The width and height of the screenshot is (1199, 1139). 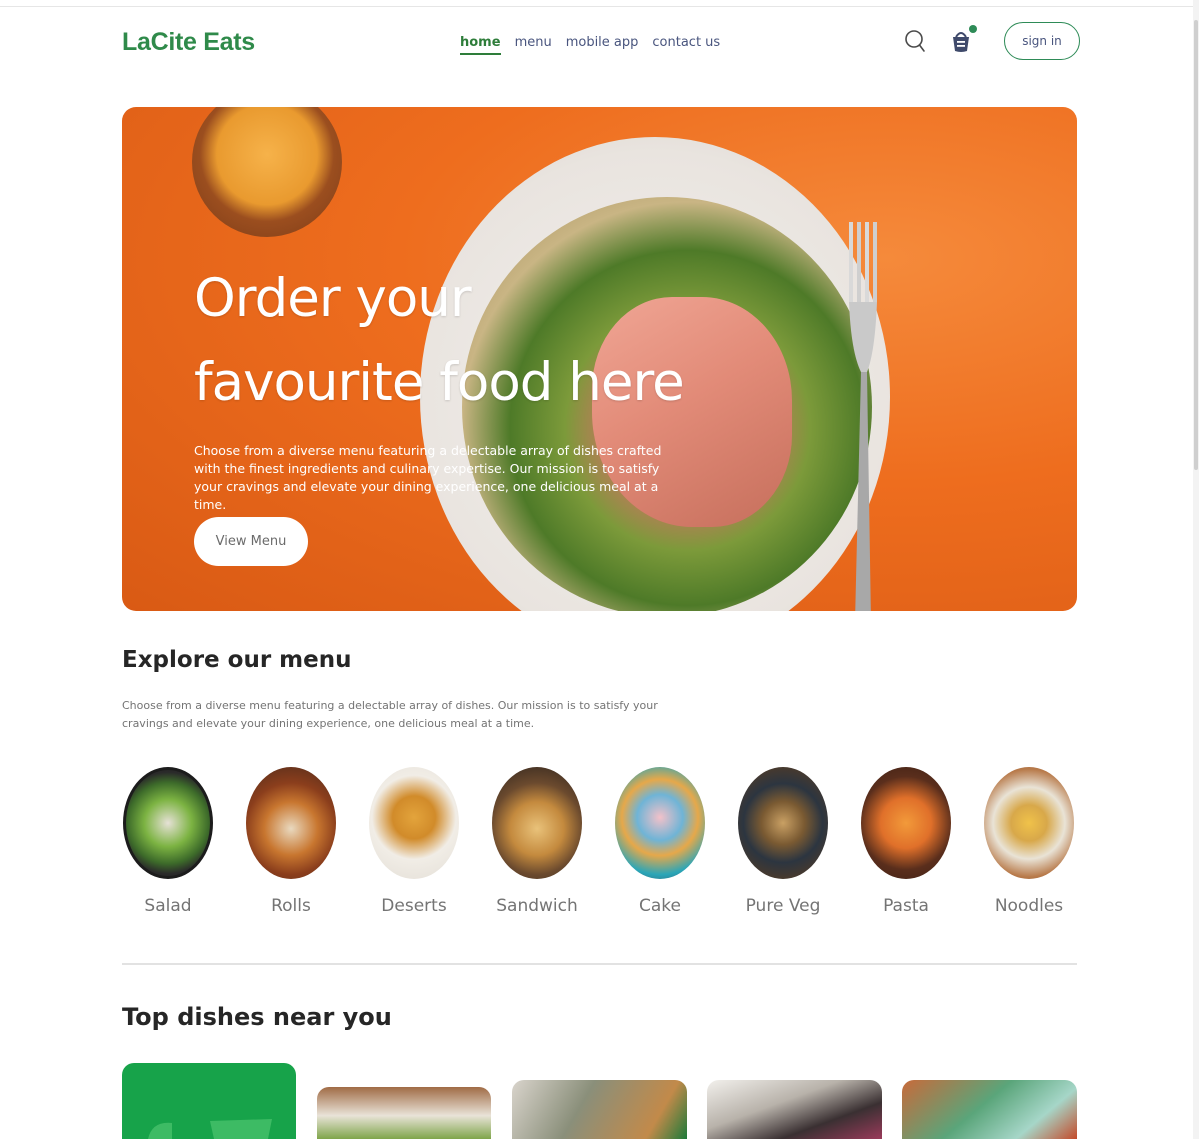 I want to click on menu-item-pasta: Pasta, so click(x=906, y=841).